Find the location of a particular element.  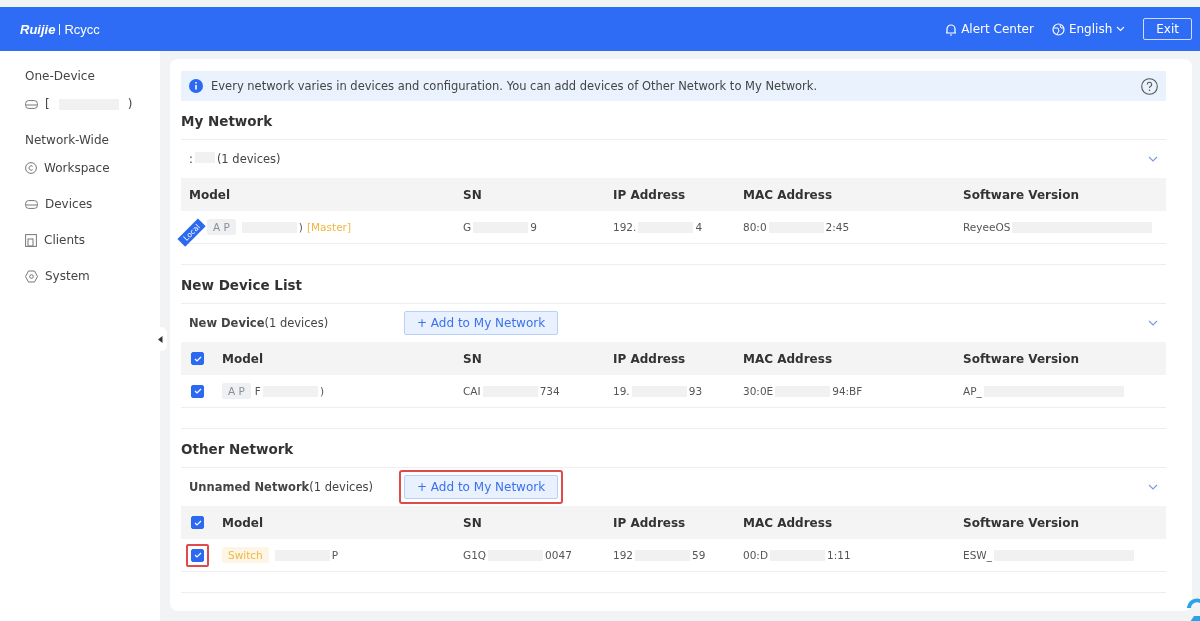

group-name: : (1 devices) is located at coordinates (235, 159).